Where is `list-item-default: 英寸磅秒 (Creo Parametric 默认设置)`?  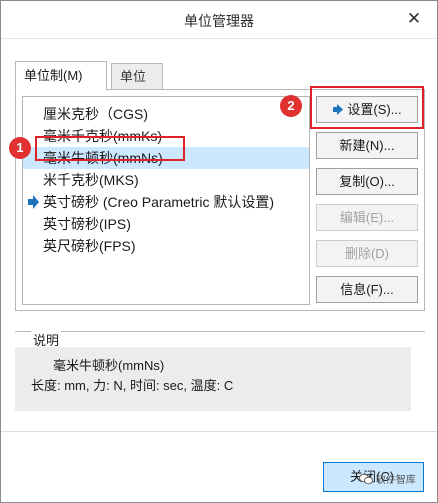
list-item-default: 英寸磅秒 (Creo Parametric 默认设置) is located at coordinates (166, 202).